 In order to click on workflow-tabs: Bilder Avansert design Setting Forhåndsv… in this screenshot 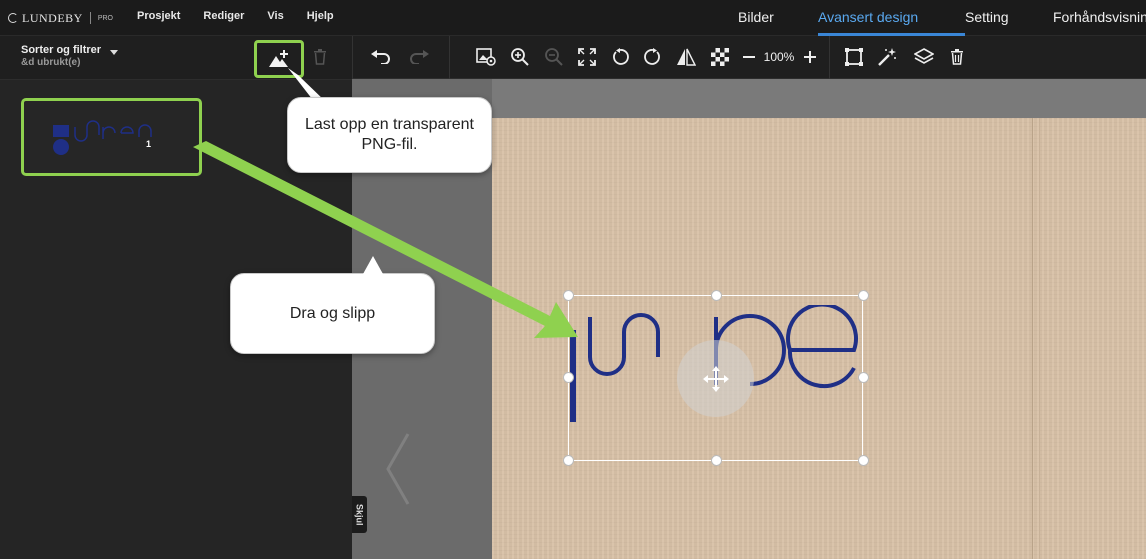, I will do `click(942, 18)`.